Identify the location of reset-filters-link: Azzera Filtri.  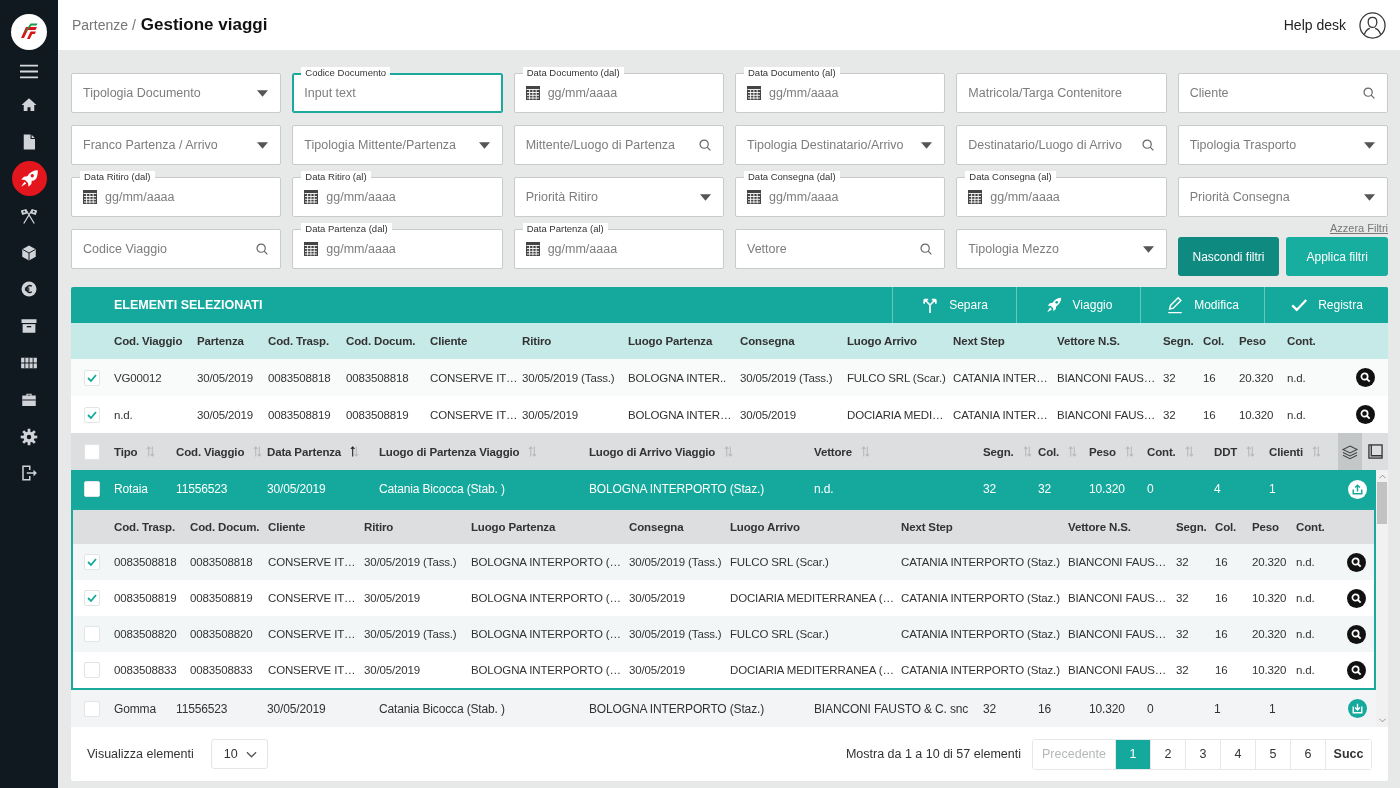
(1358, 228).